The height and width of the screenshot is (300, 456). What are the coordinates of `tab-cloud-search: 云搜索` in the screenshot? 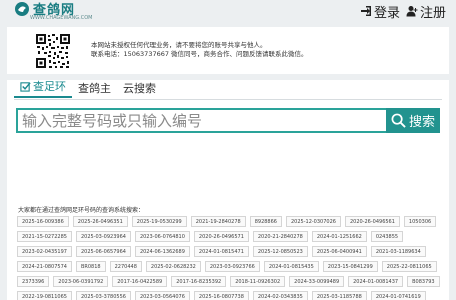 It's located at (139, 89).